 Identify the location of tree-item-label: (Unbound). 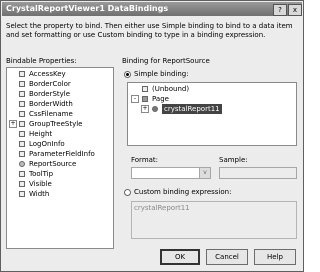
(171, 89).